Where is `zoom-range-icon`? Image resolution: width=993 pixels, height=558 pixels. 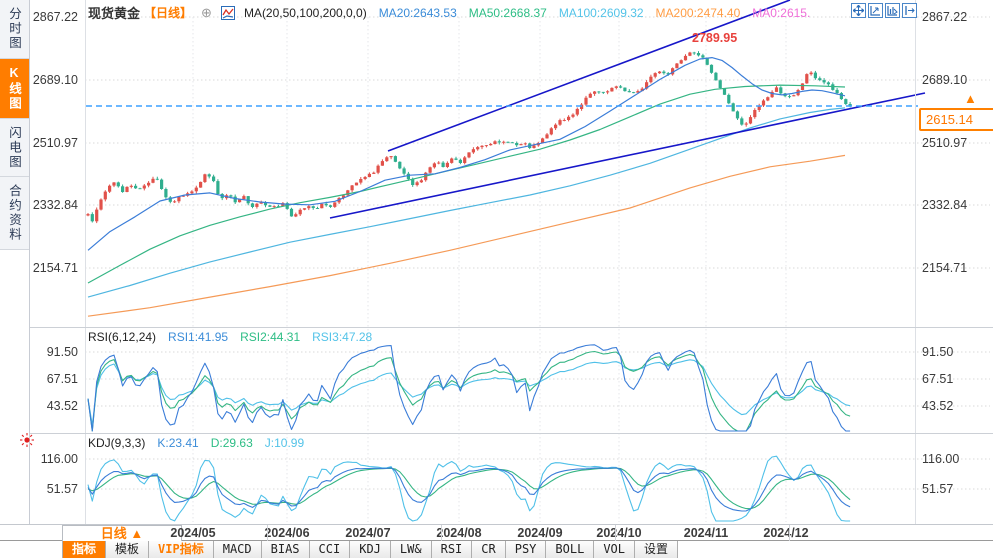
zoom-range-icon is located at coordinates (875, 10).